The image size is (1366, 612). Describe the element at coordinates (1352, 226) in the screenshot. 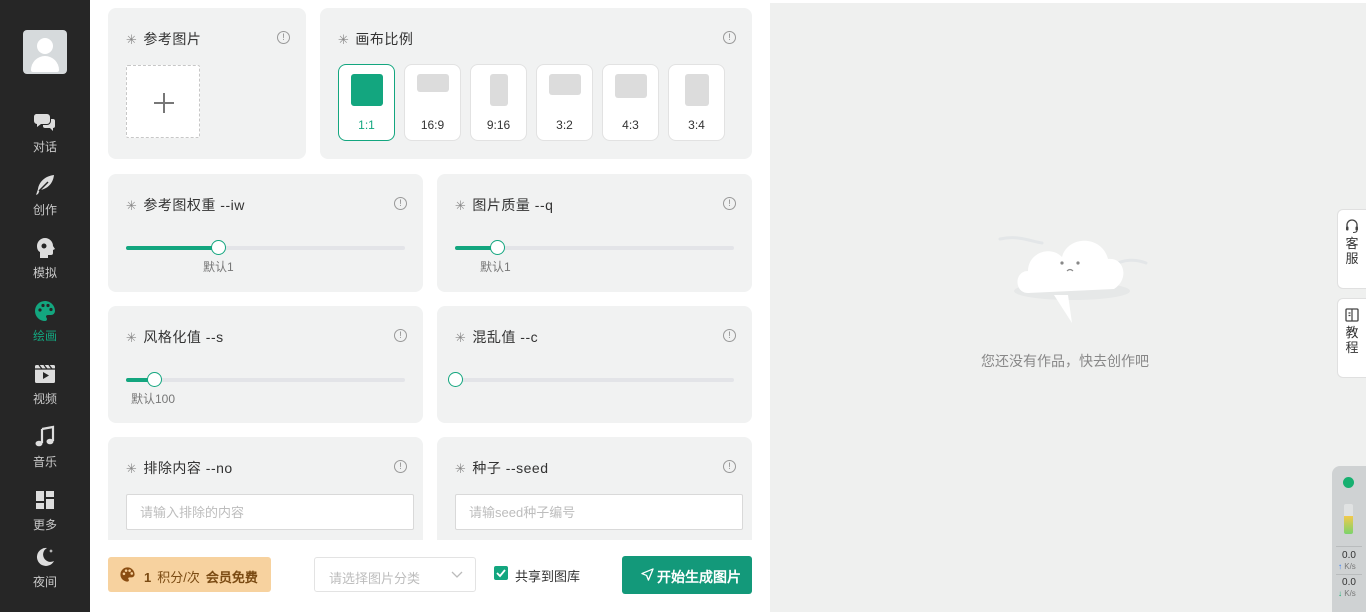

I see `headset-icon` at that location.